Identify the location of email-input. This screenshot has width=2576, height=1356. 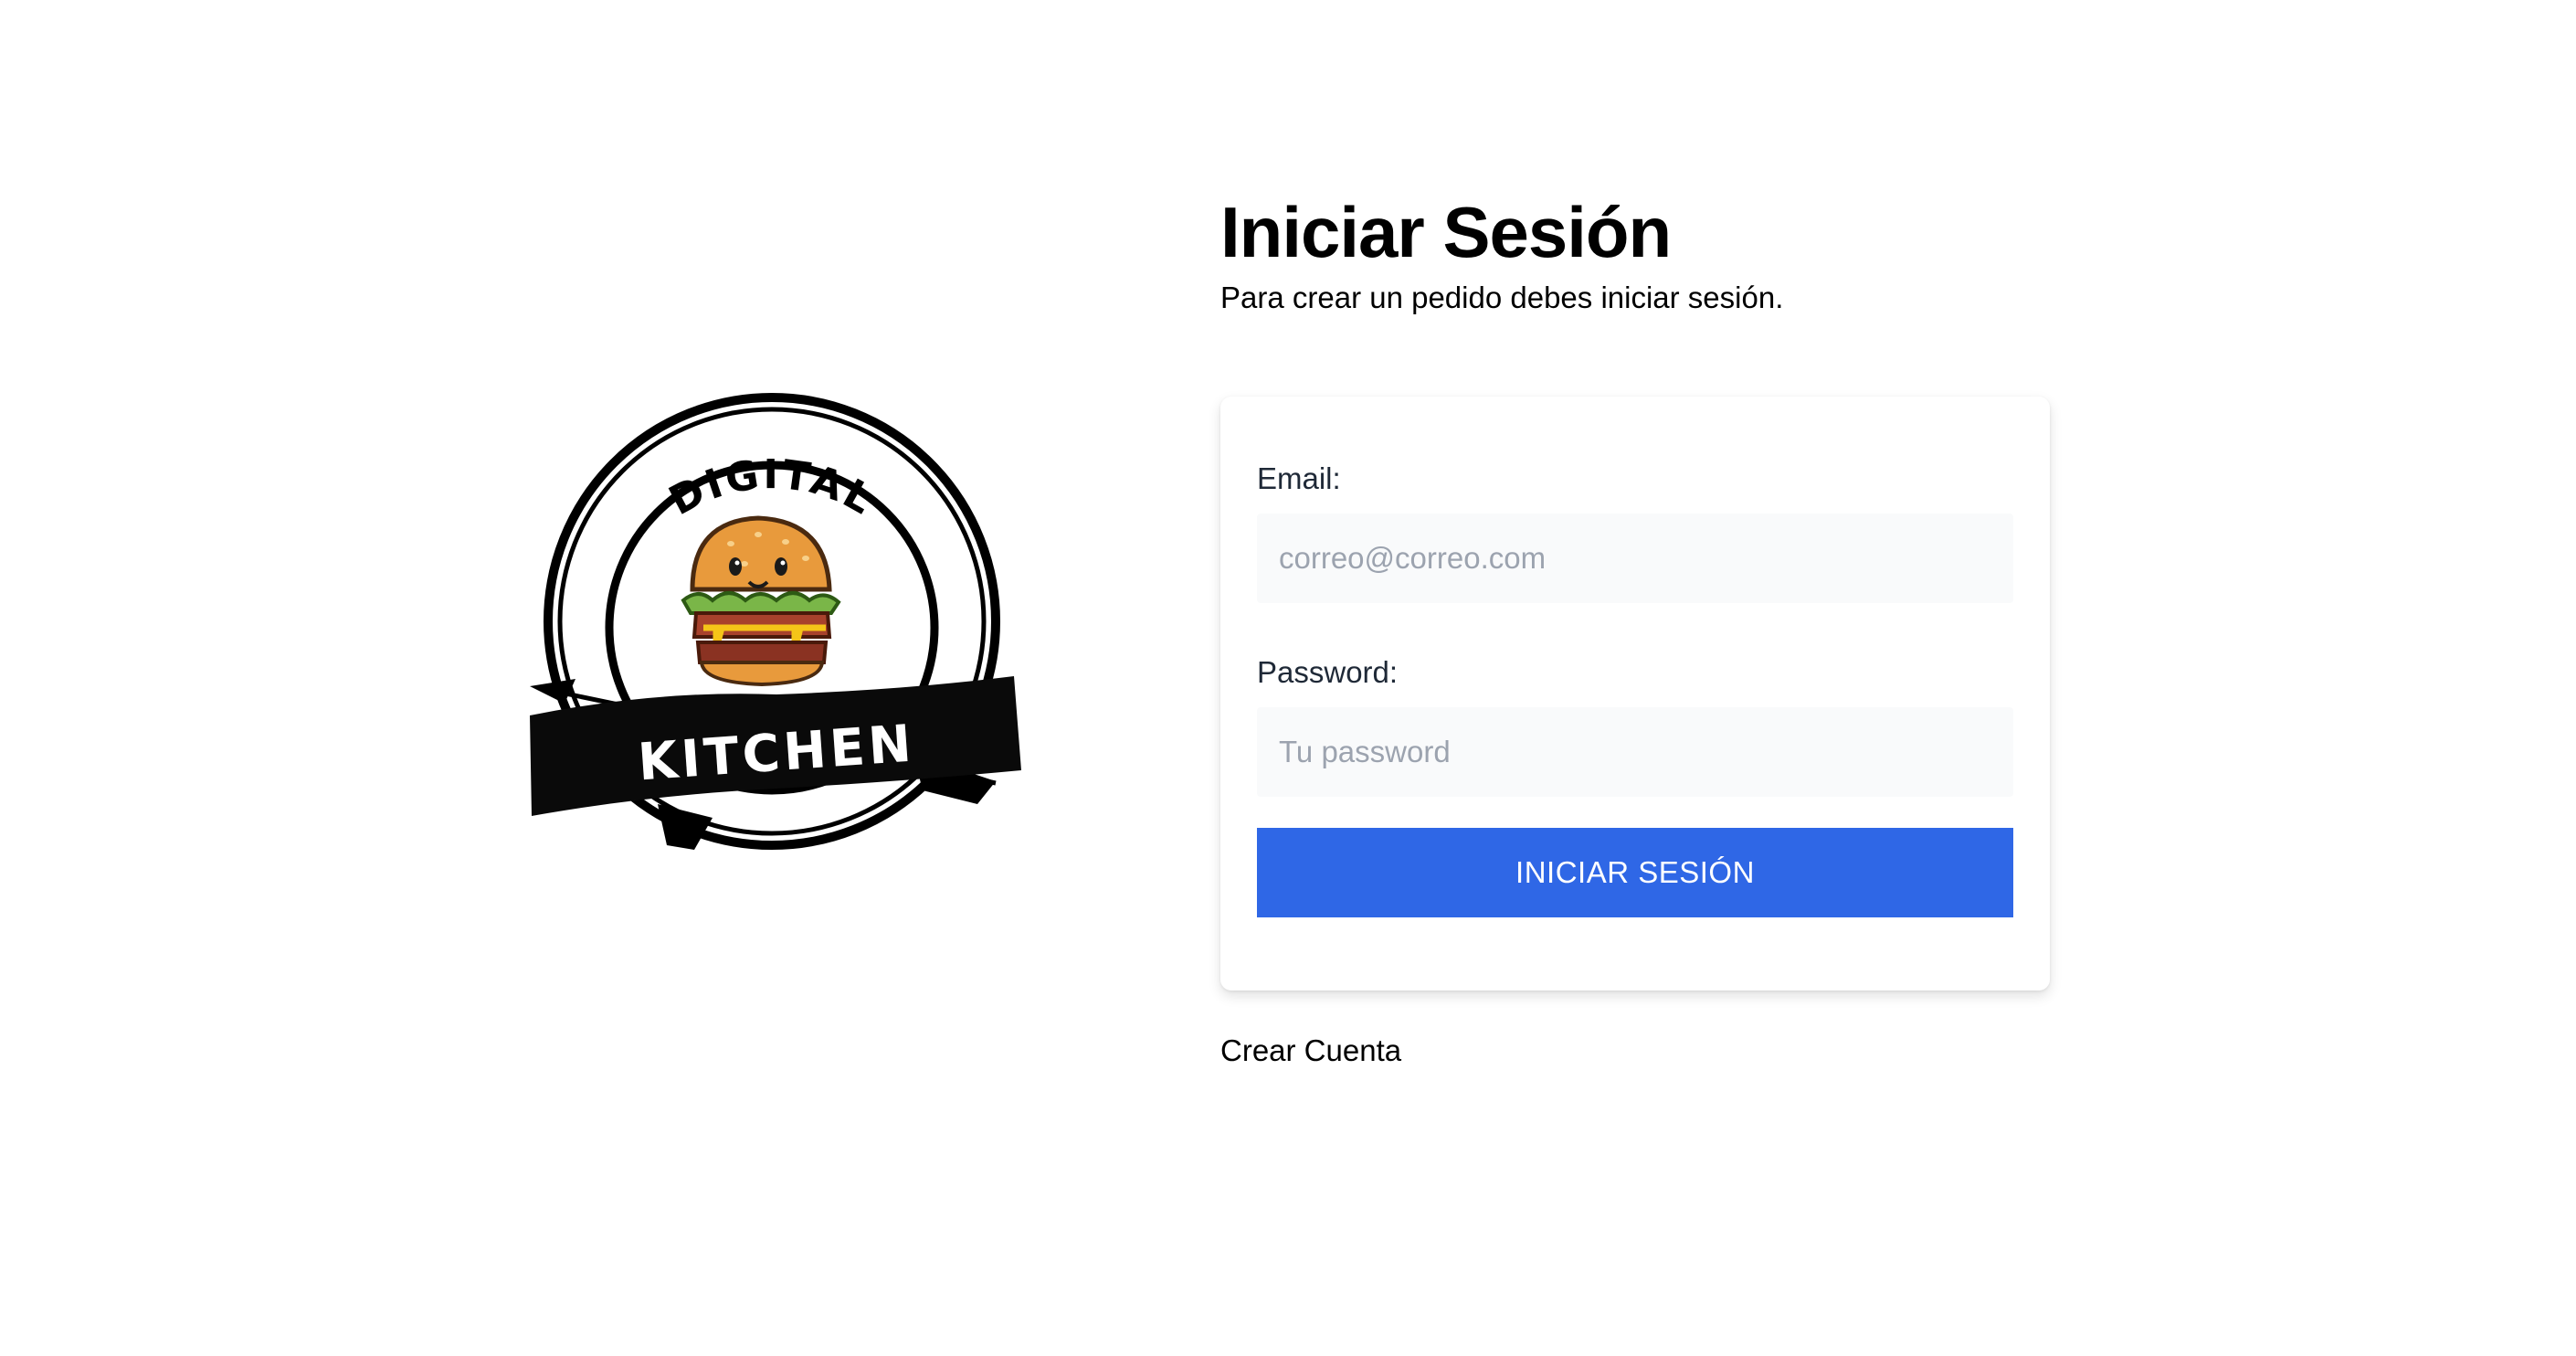
(1635, 558).